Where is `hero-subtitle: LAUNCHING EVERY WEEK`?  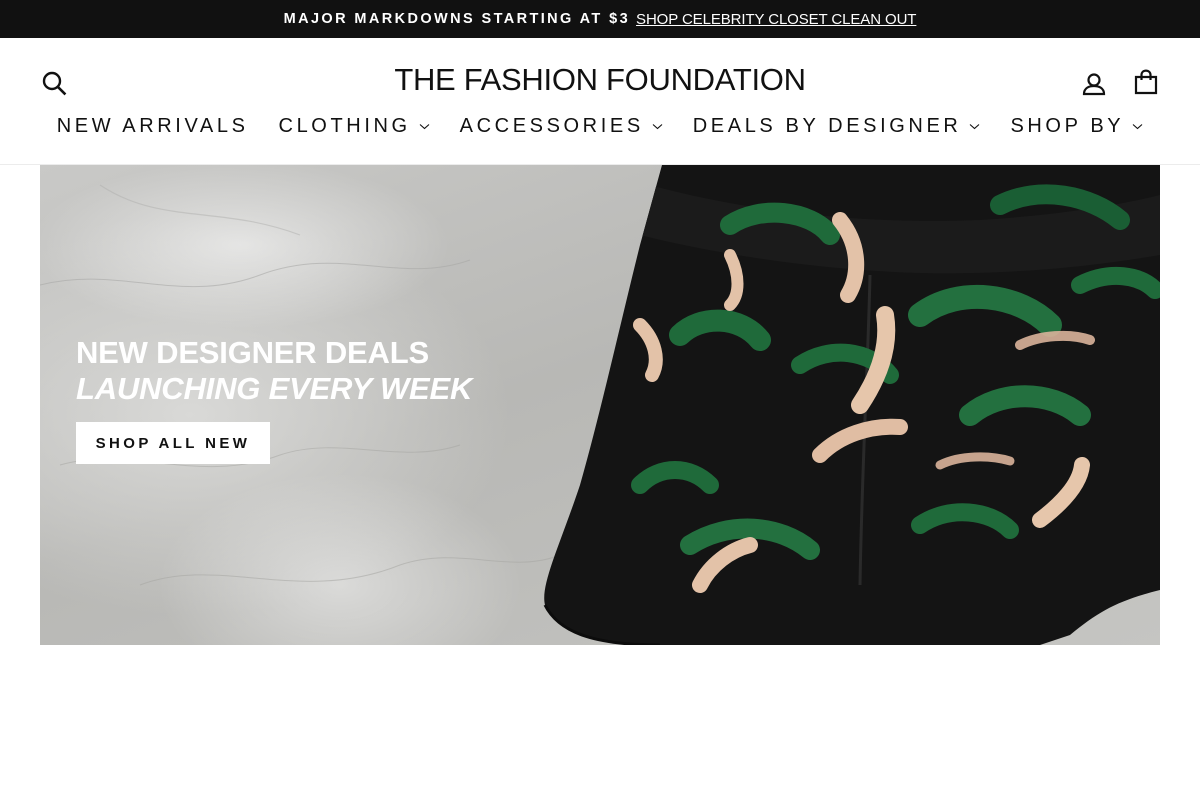 hero-subtitle: LAUNCHING EVERY WEEK is located at coordinates (274, 388).